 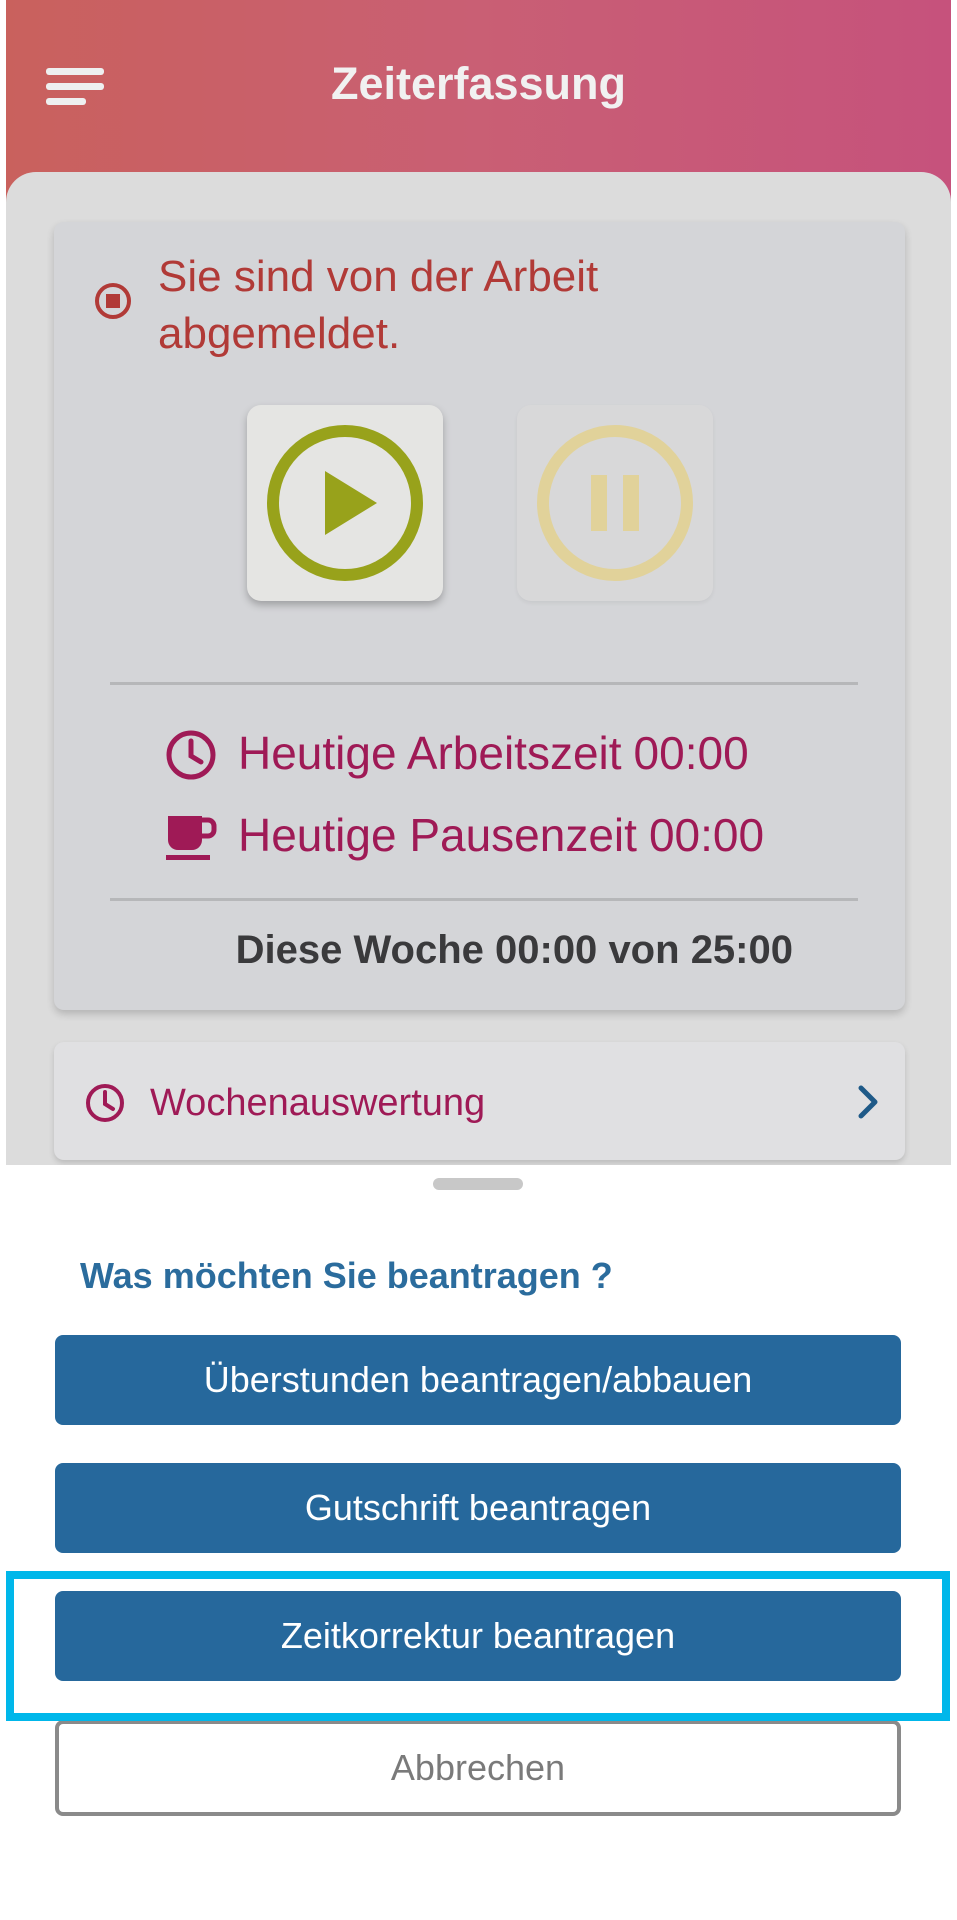 I want to click on weekly-evaluation-row: Wochenauswertung, so click(x=479, y=1101).